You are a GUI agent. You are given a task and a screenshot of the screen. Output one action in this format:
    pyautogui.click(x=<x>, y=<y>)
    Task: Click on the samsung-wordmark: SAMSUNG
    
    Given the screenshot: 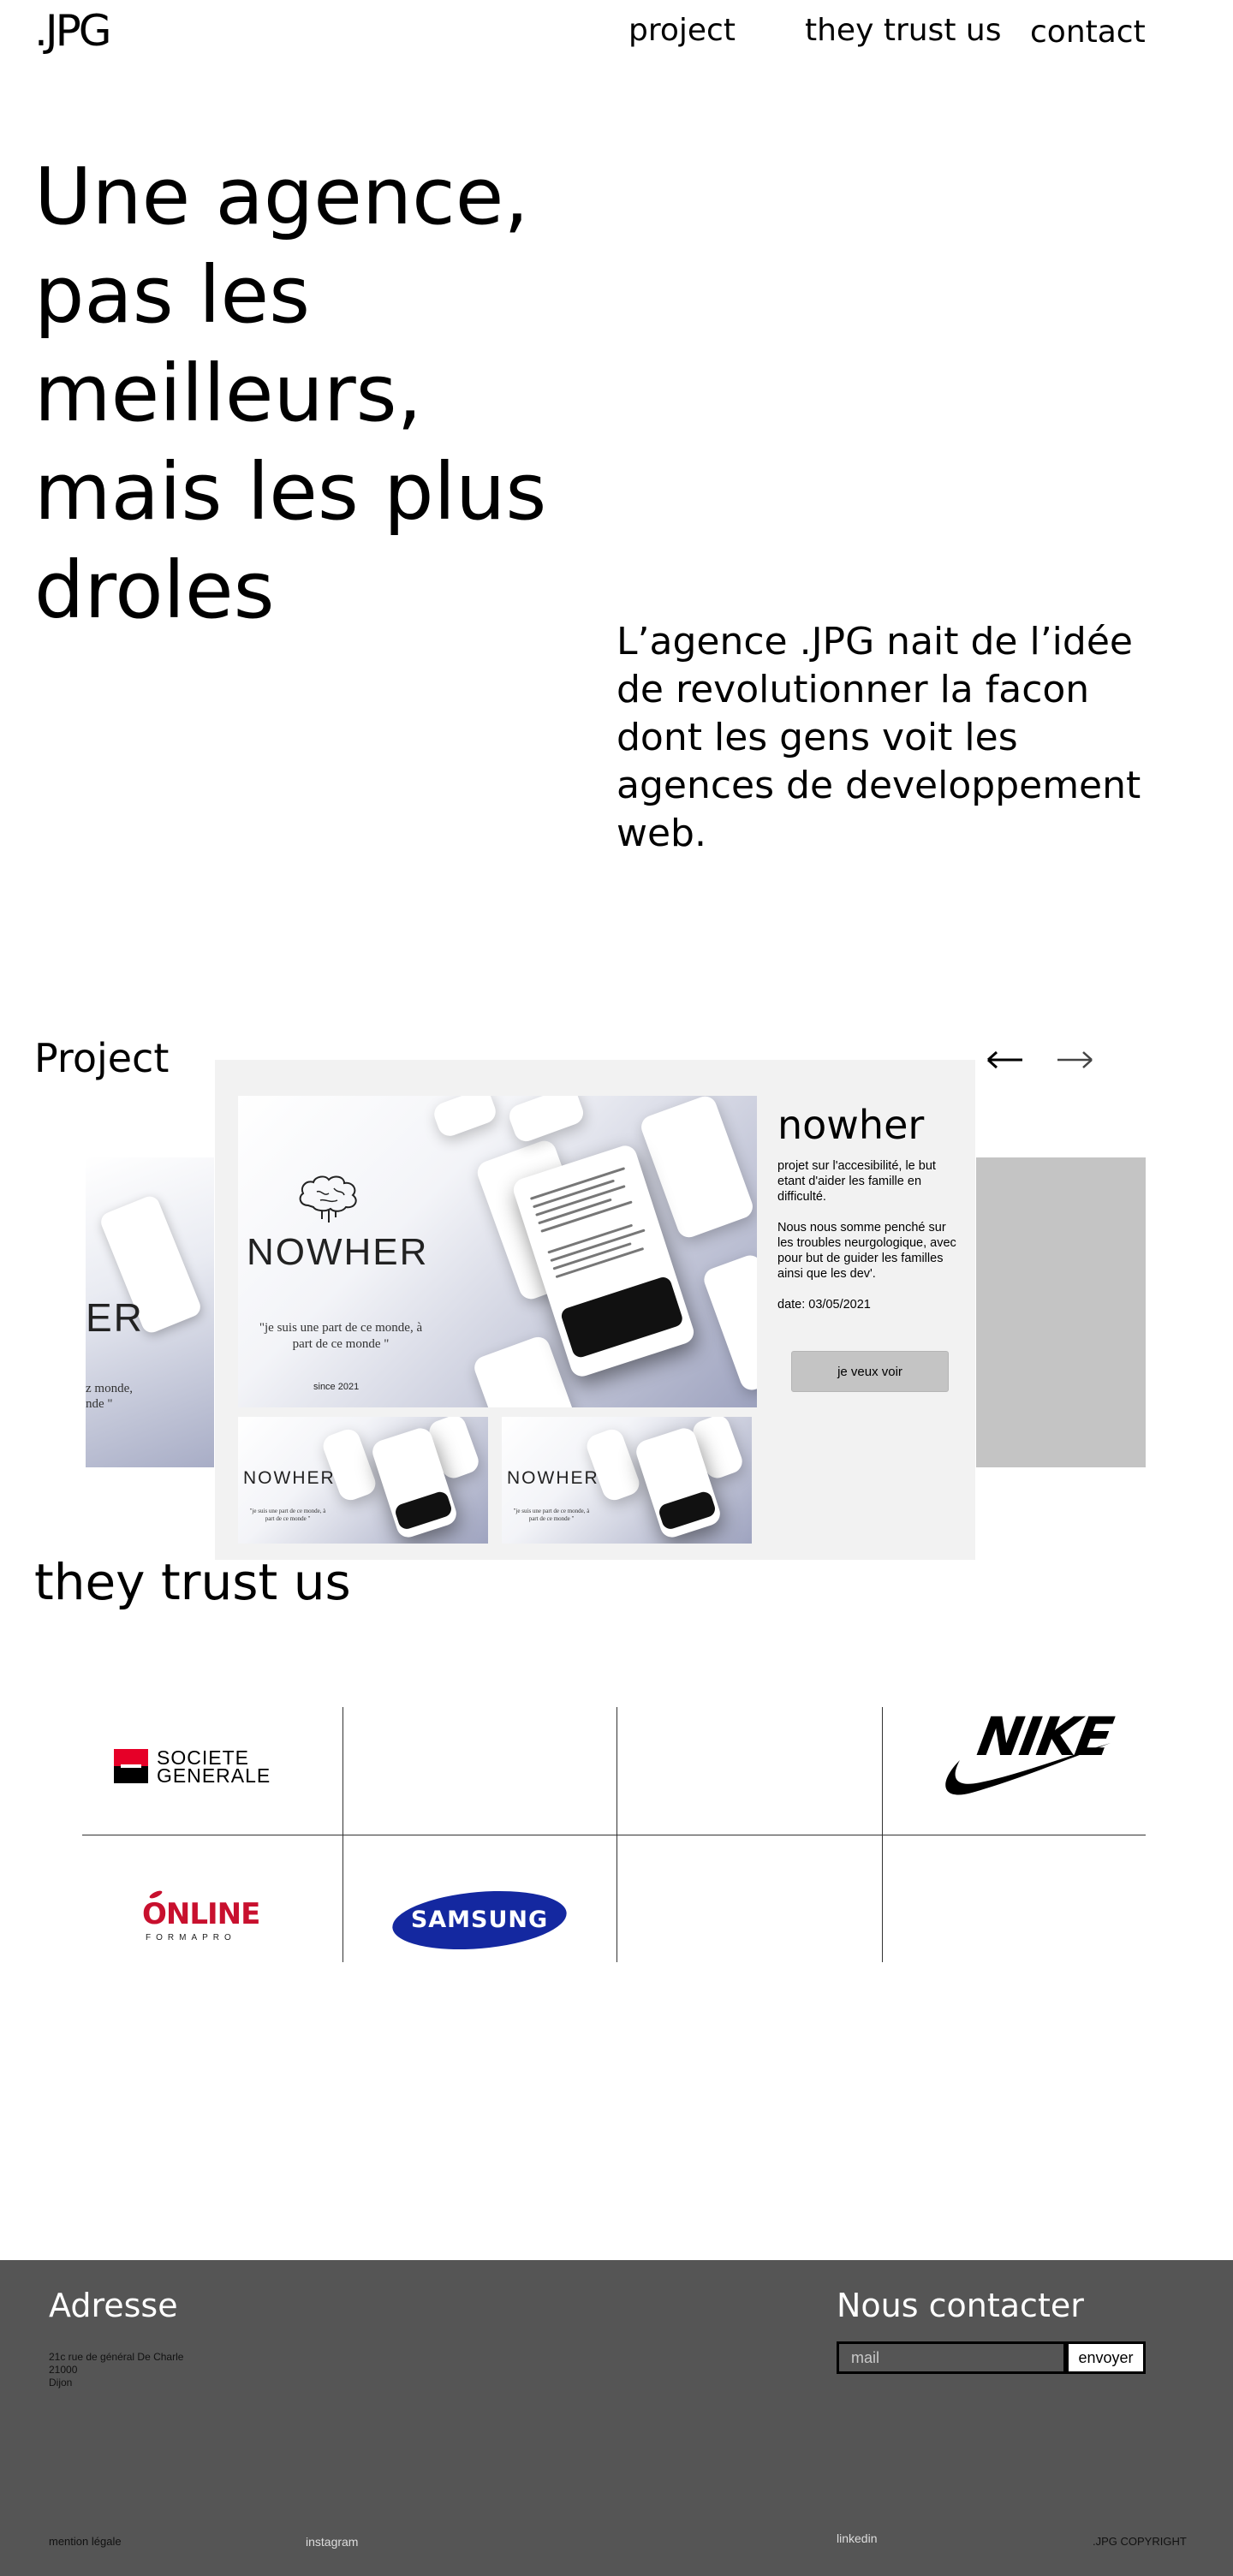 What is the action you would take?
    pyautogui.click(x=479, y=1920)
    